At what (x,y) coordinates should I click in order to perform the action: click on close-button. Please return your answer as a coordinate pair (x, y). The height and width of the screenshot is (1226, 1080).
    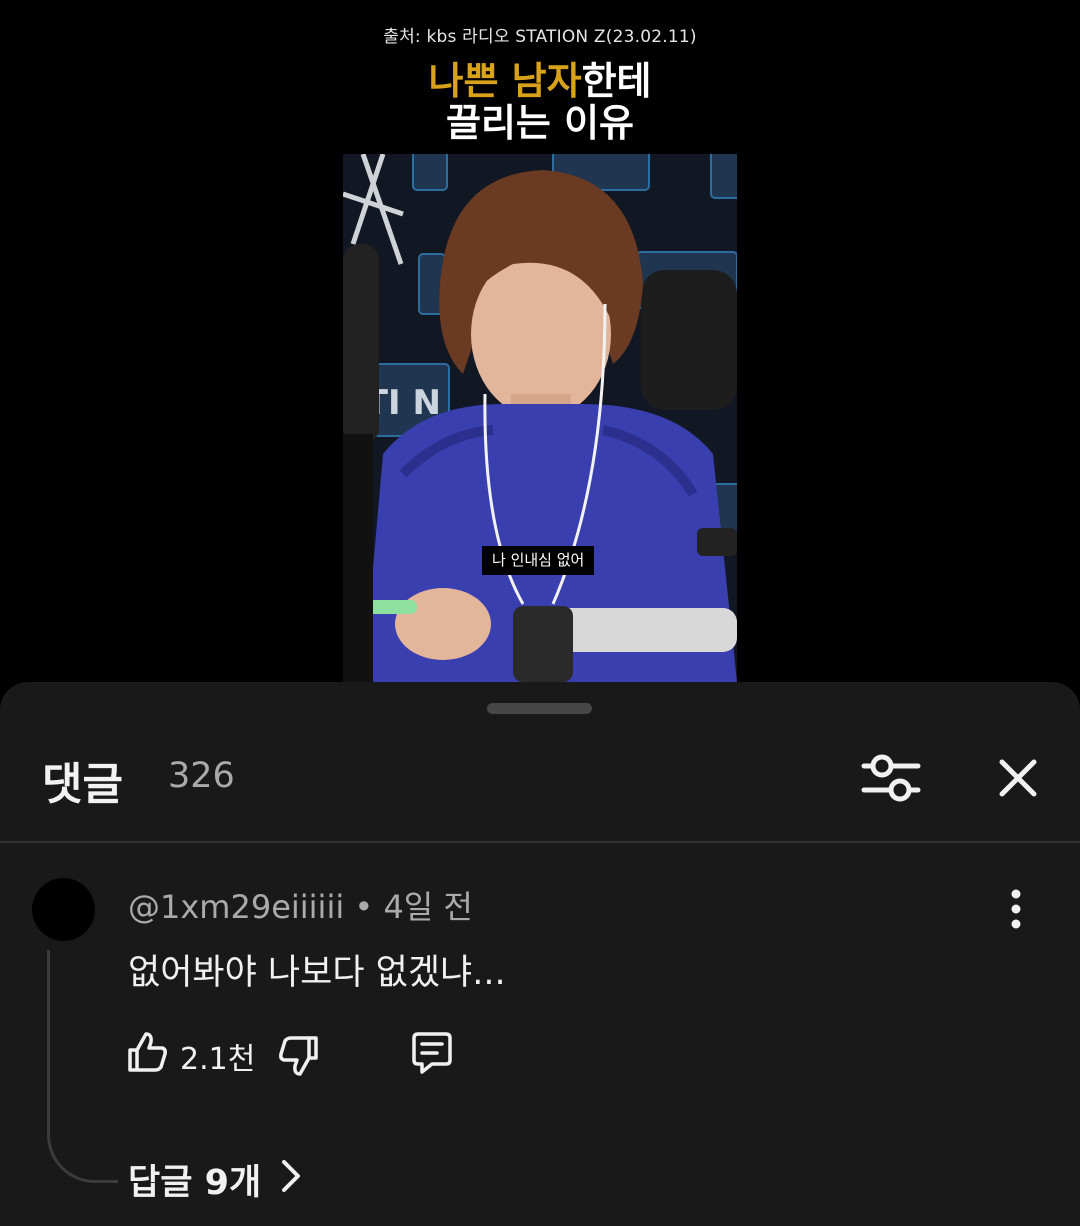
    Looking at the image, I should click on (1018, 778).